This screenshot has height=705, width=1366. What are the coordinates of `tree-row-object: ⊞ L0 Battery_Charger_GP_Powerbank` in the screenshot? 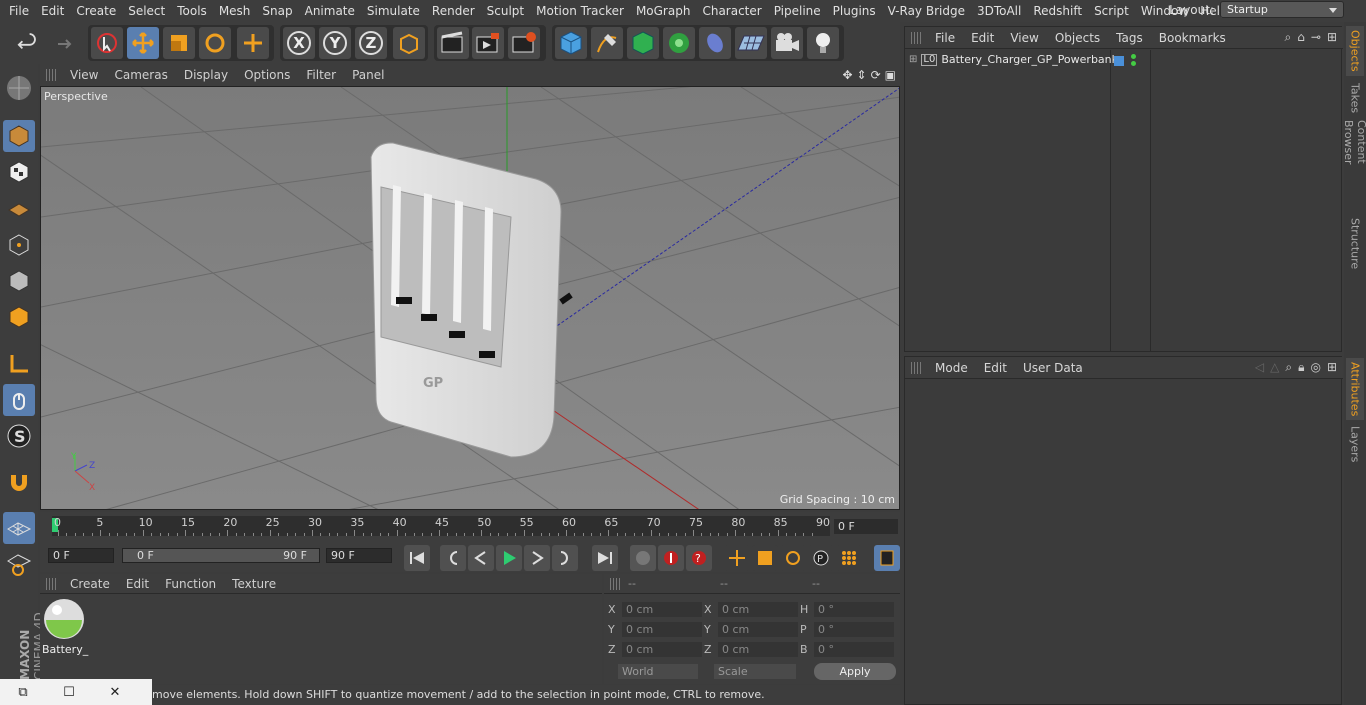 It's located at (1013, 59).